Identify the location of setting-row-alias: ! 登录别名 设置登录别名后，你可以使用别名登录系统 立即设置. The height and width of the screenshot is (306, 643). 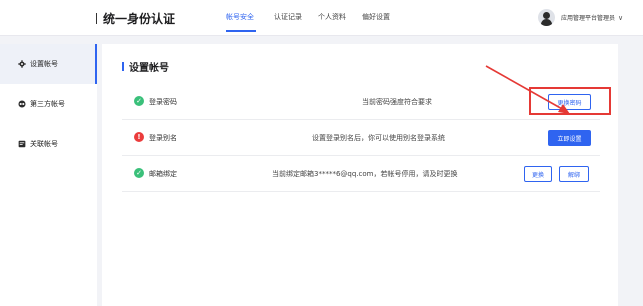
(361, 138).